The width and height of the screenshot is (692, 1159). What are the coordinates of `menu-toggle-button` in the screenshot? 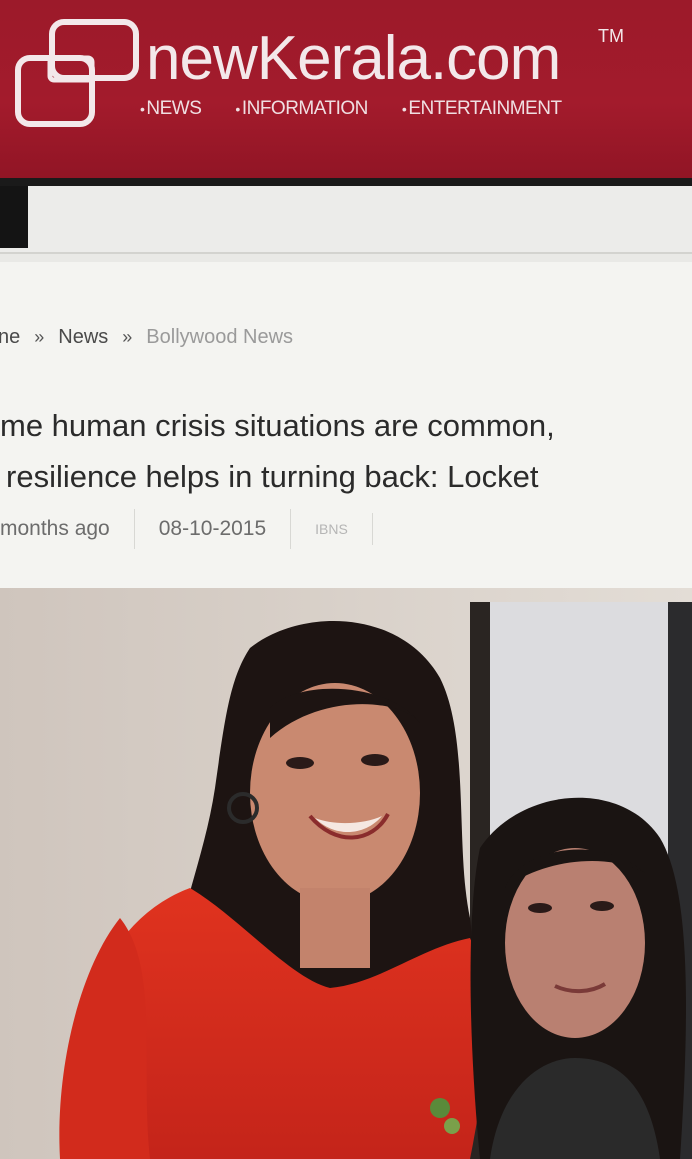 It's located at (14, 217).